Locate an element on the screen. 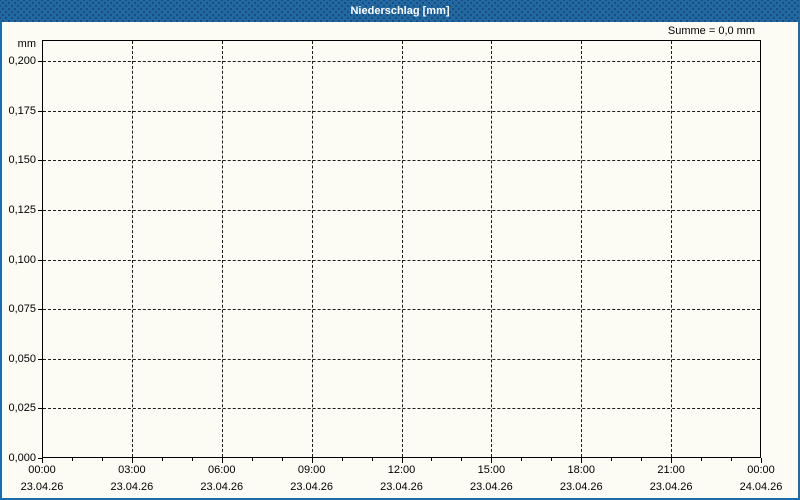 This screenshot has height=500, width=800. y-tick-label: 0,100 is located at coordinates (22, 259).